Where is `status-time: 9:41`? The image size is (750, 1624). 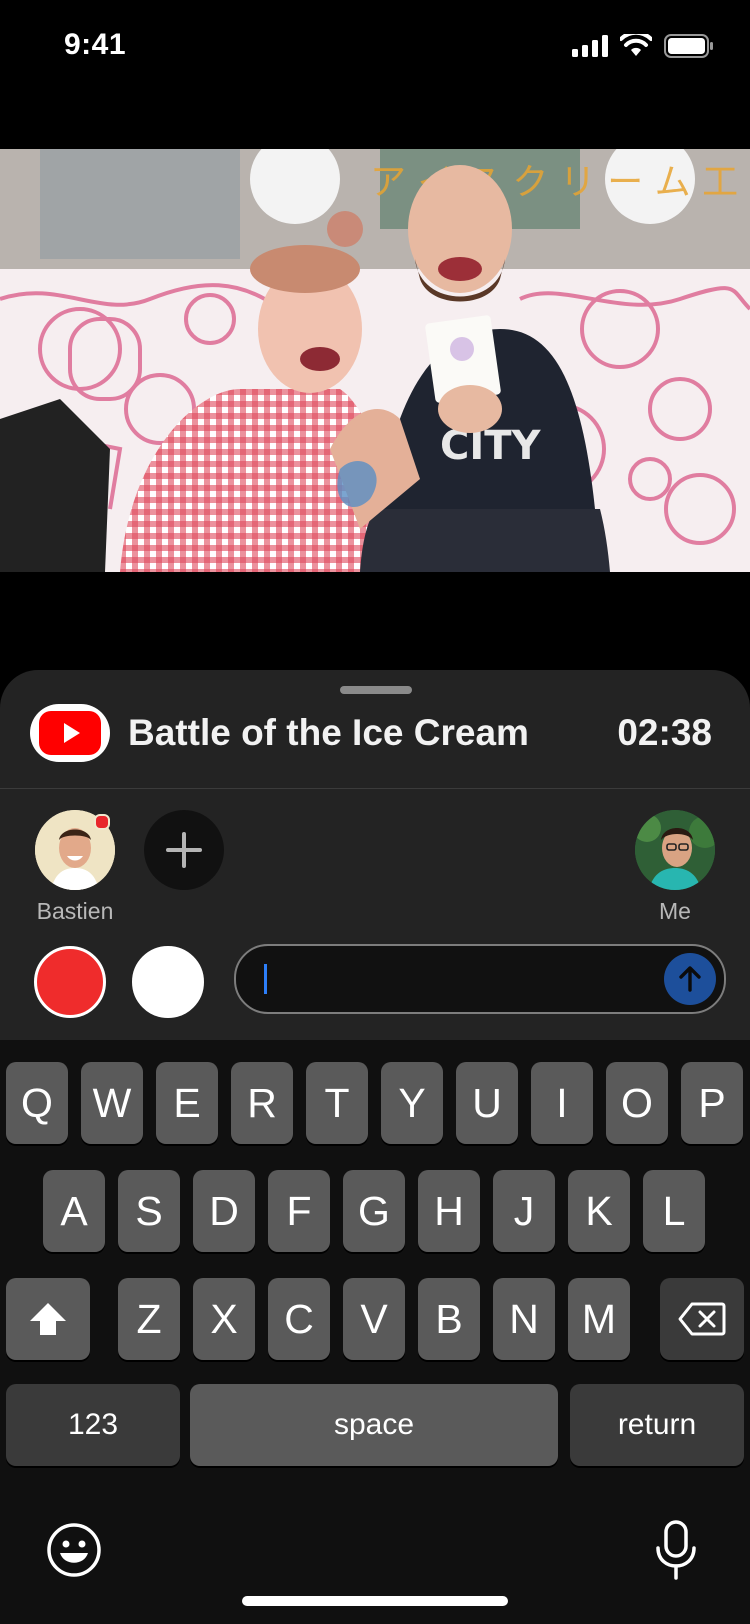 status-time: 9:41 is located at coordinates (95, 44).